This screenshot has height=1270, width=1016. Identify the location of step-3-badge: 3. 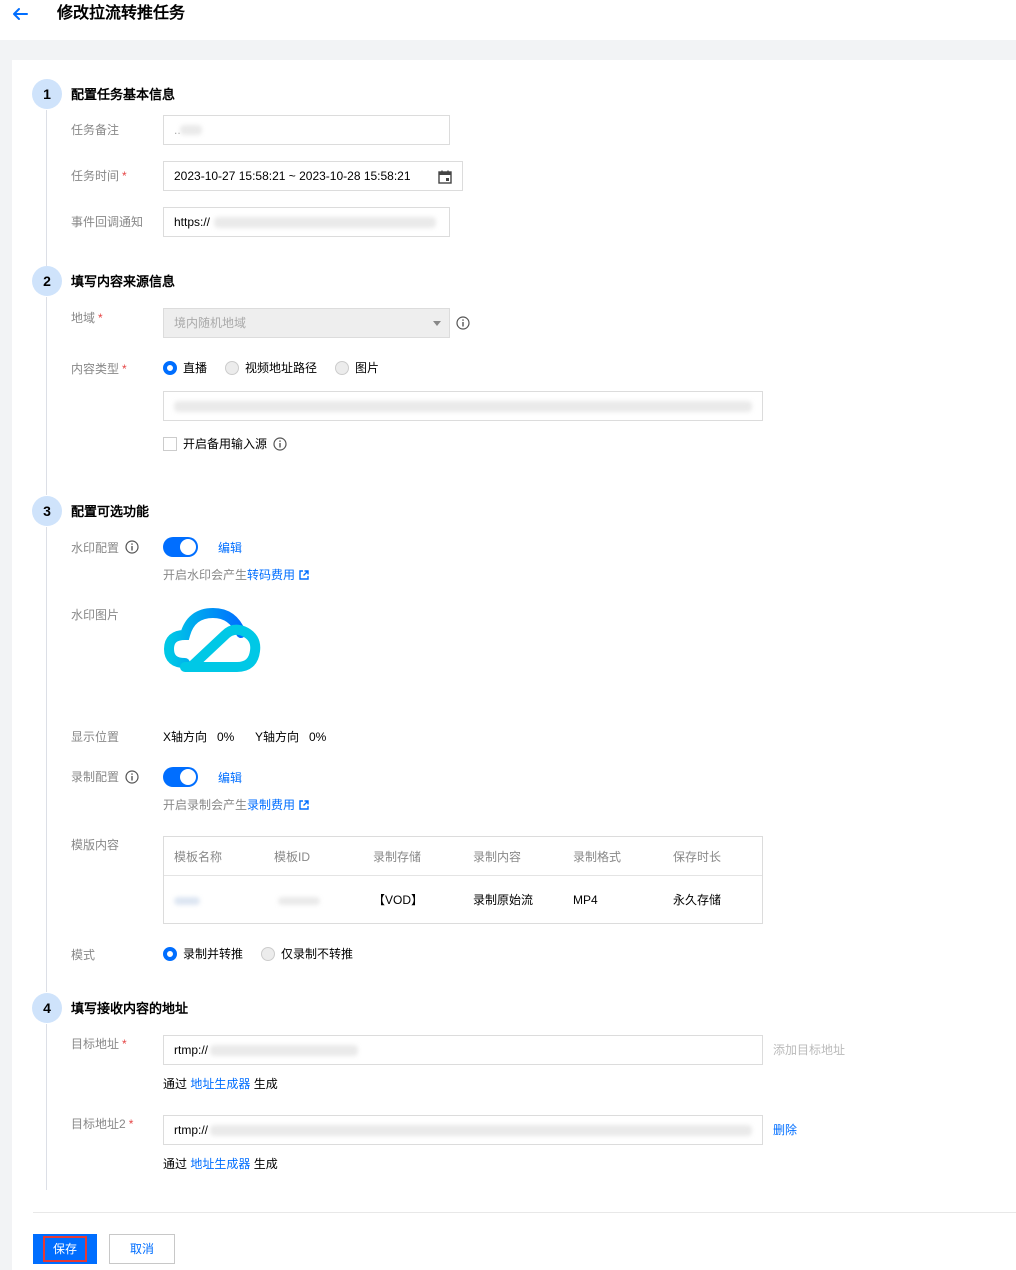
(47, 511).